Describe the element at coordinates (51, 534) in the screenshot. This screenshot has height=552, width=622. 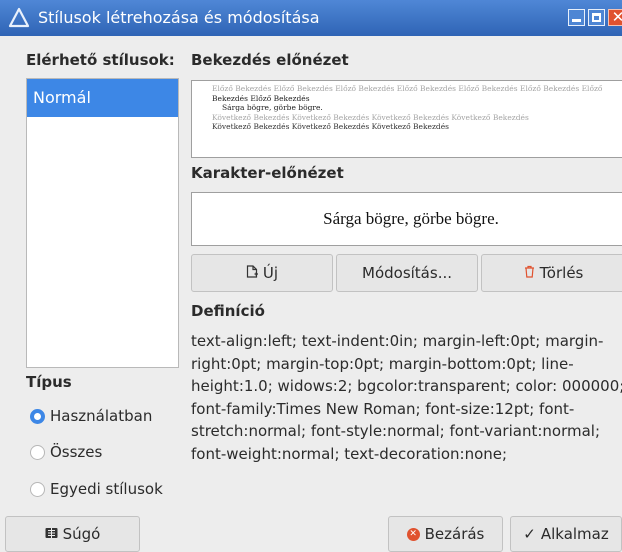
I see `help-icon` at that location.